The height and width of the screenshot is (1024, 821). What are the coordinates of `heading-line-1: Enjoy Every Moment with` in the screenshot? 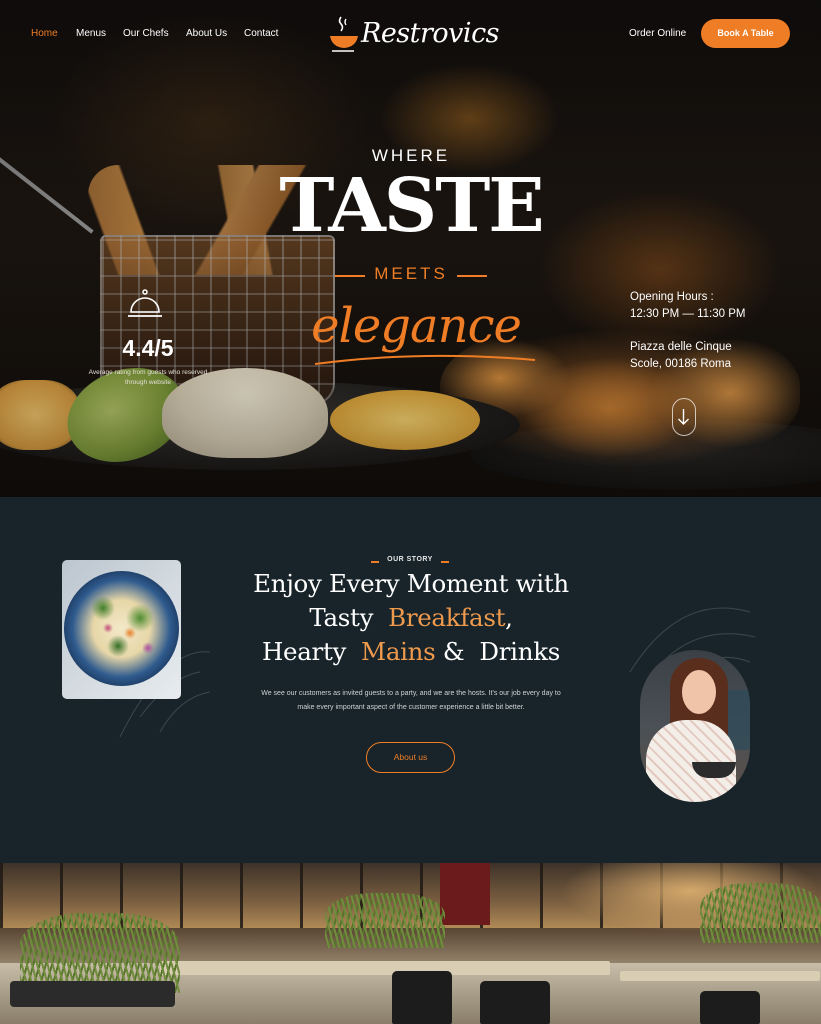 It's located at (411, 583).